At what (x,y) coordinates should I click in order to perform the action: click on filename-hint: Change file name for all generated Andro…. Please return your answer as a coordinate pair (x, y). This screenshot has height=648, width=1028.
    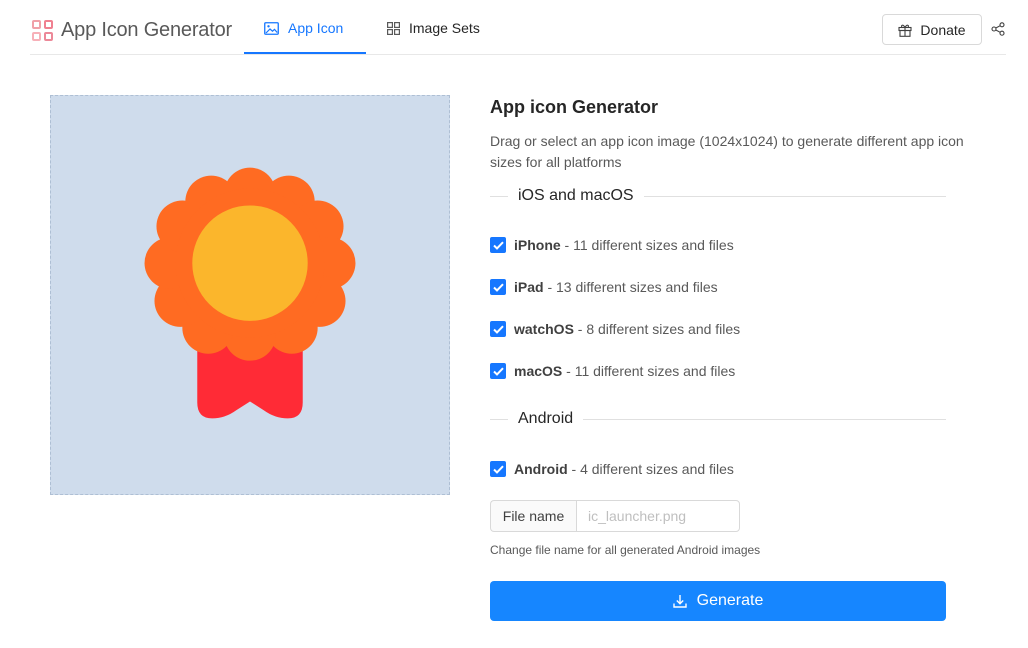
    Looking at the image, I should click on (625, 550).